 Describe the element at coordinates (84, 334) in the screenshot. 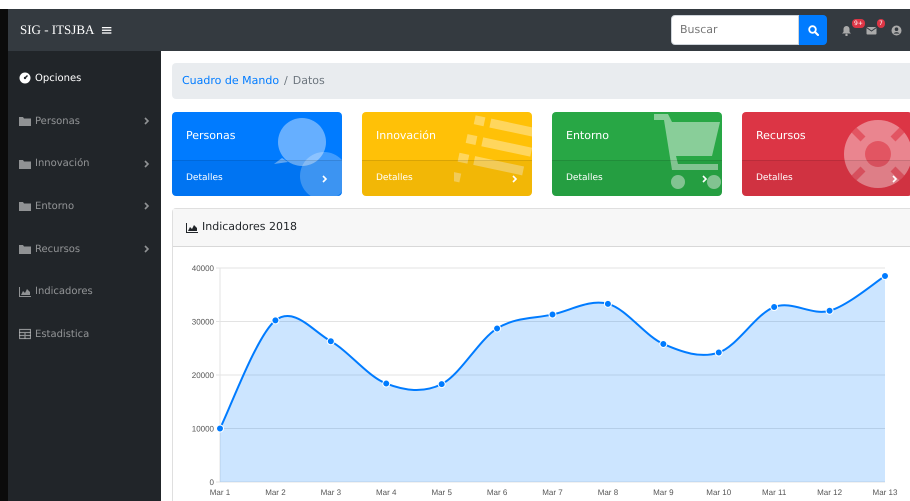

I see `sidebar-item: Estadistica` at that location.